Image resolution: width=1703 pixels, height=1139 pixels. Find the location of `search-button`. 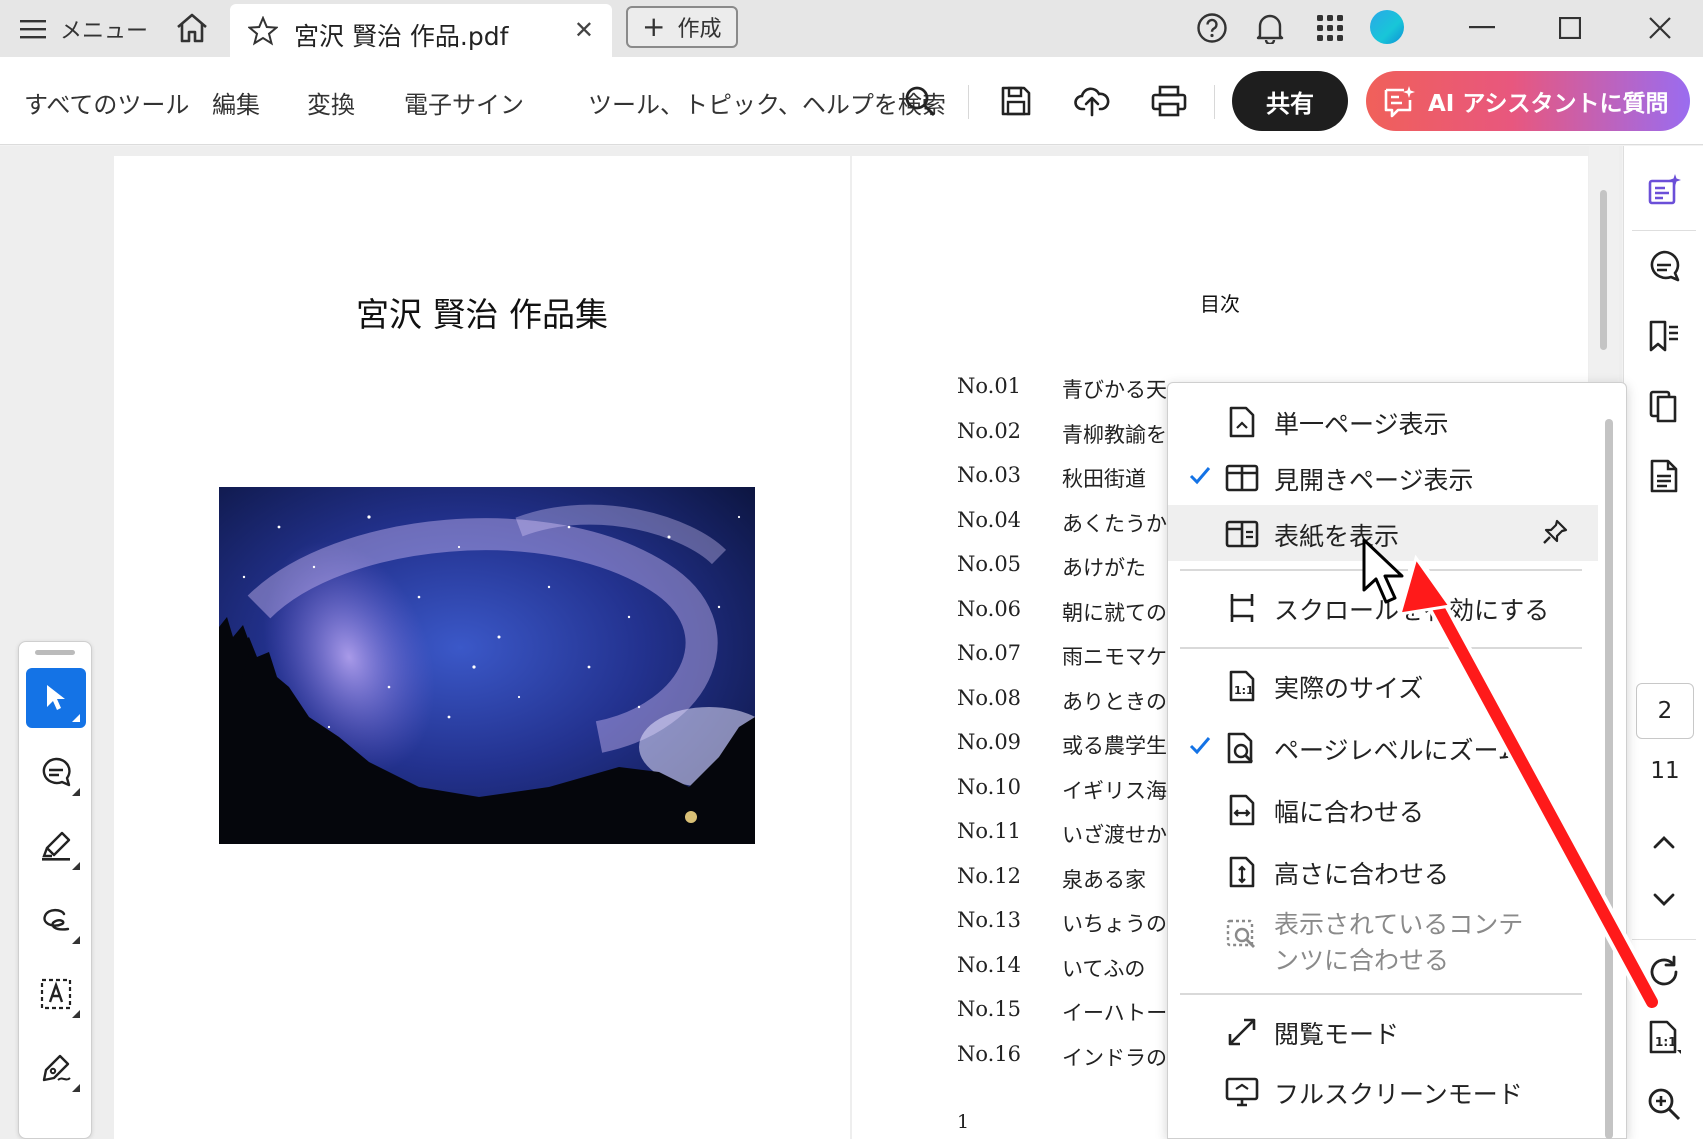

search-button is located at coordinates (920, 101).